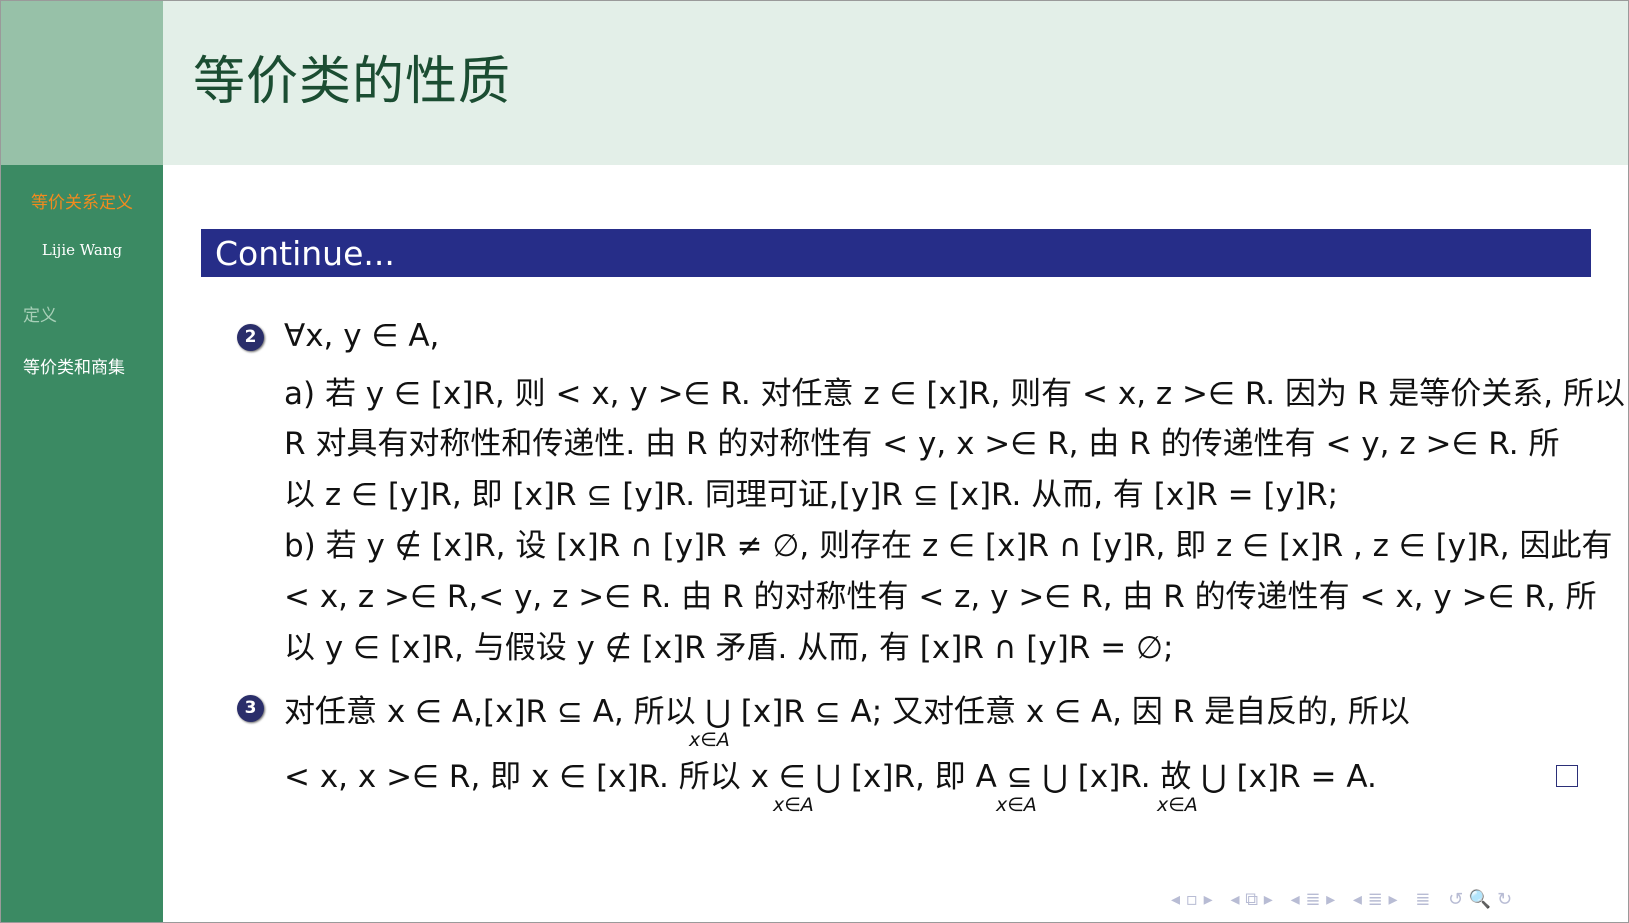  Describe the element at coordinates (82, 461) in the screenshot. I see `sidebar: 等价关系定义 Lijie Wang 定义 等价类和商集` at that location.